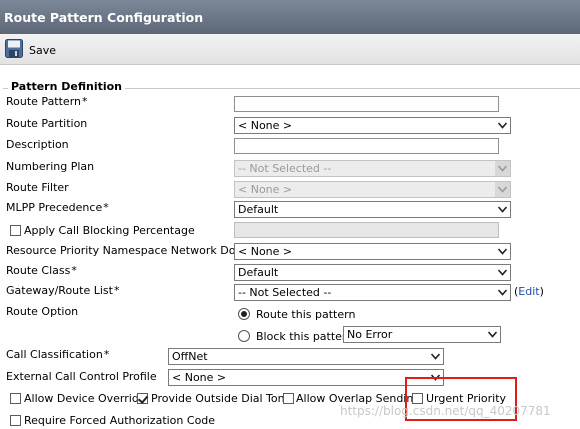 This screenshot has width=580, height=429. Describe the element at coordinates (50, 166) in the screenshot. I see `numbering-plan-label: Numbering Plan` at that location.